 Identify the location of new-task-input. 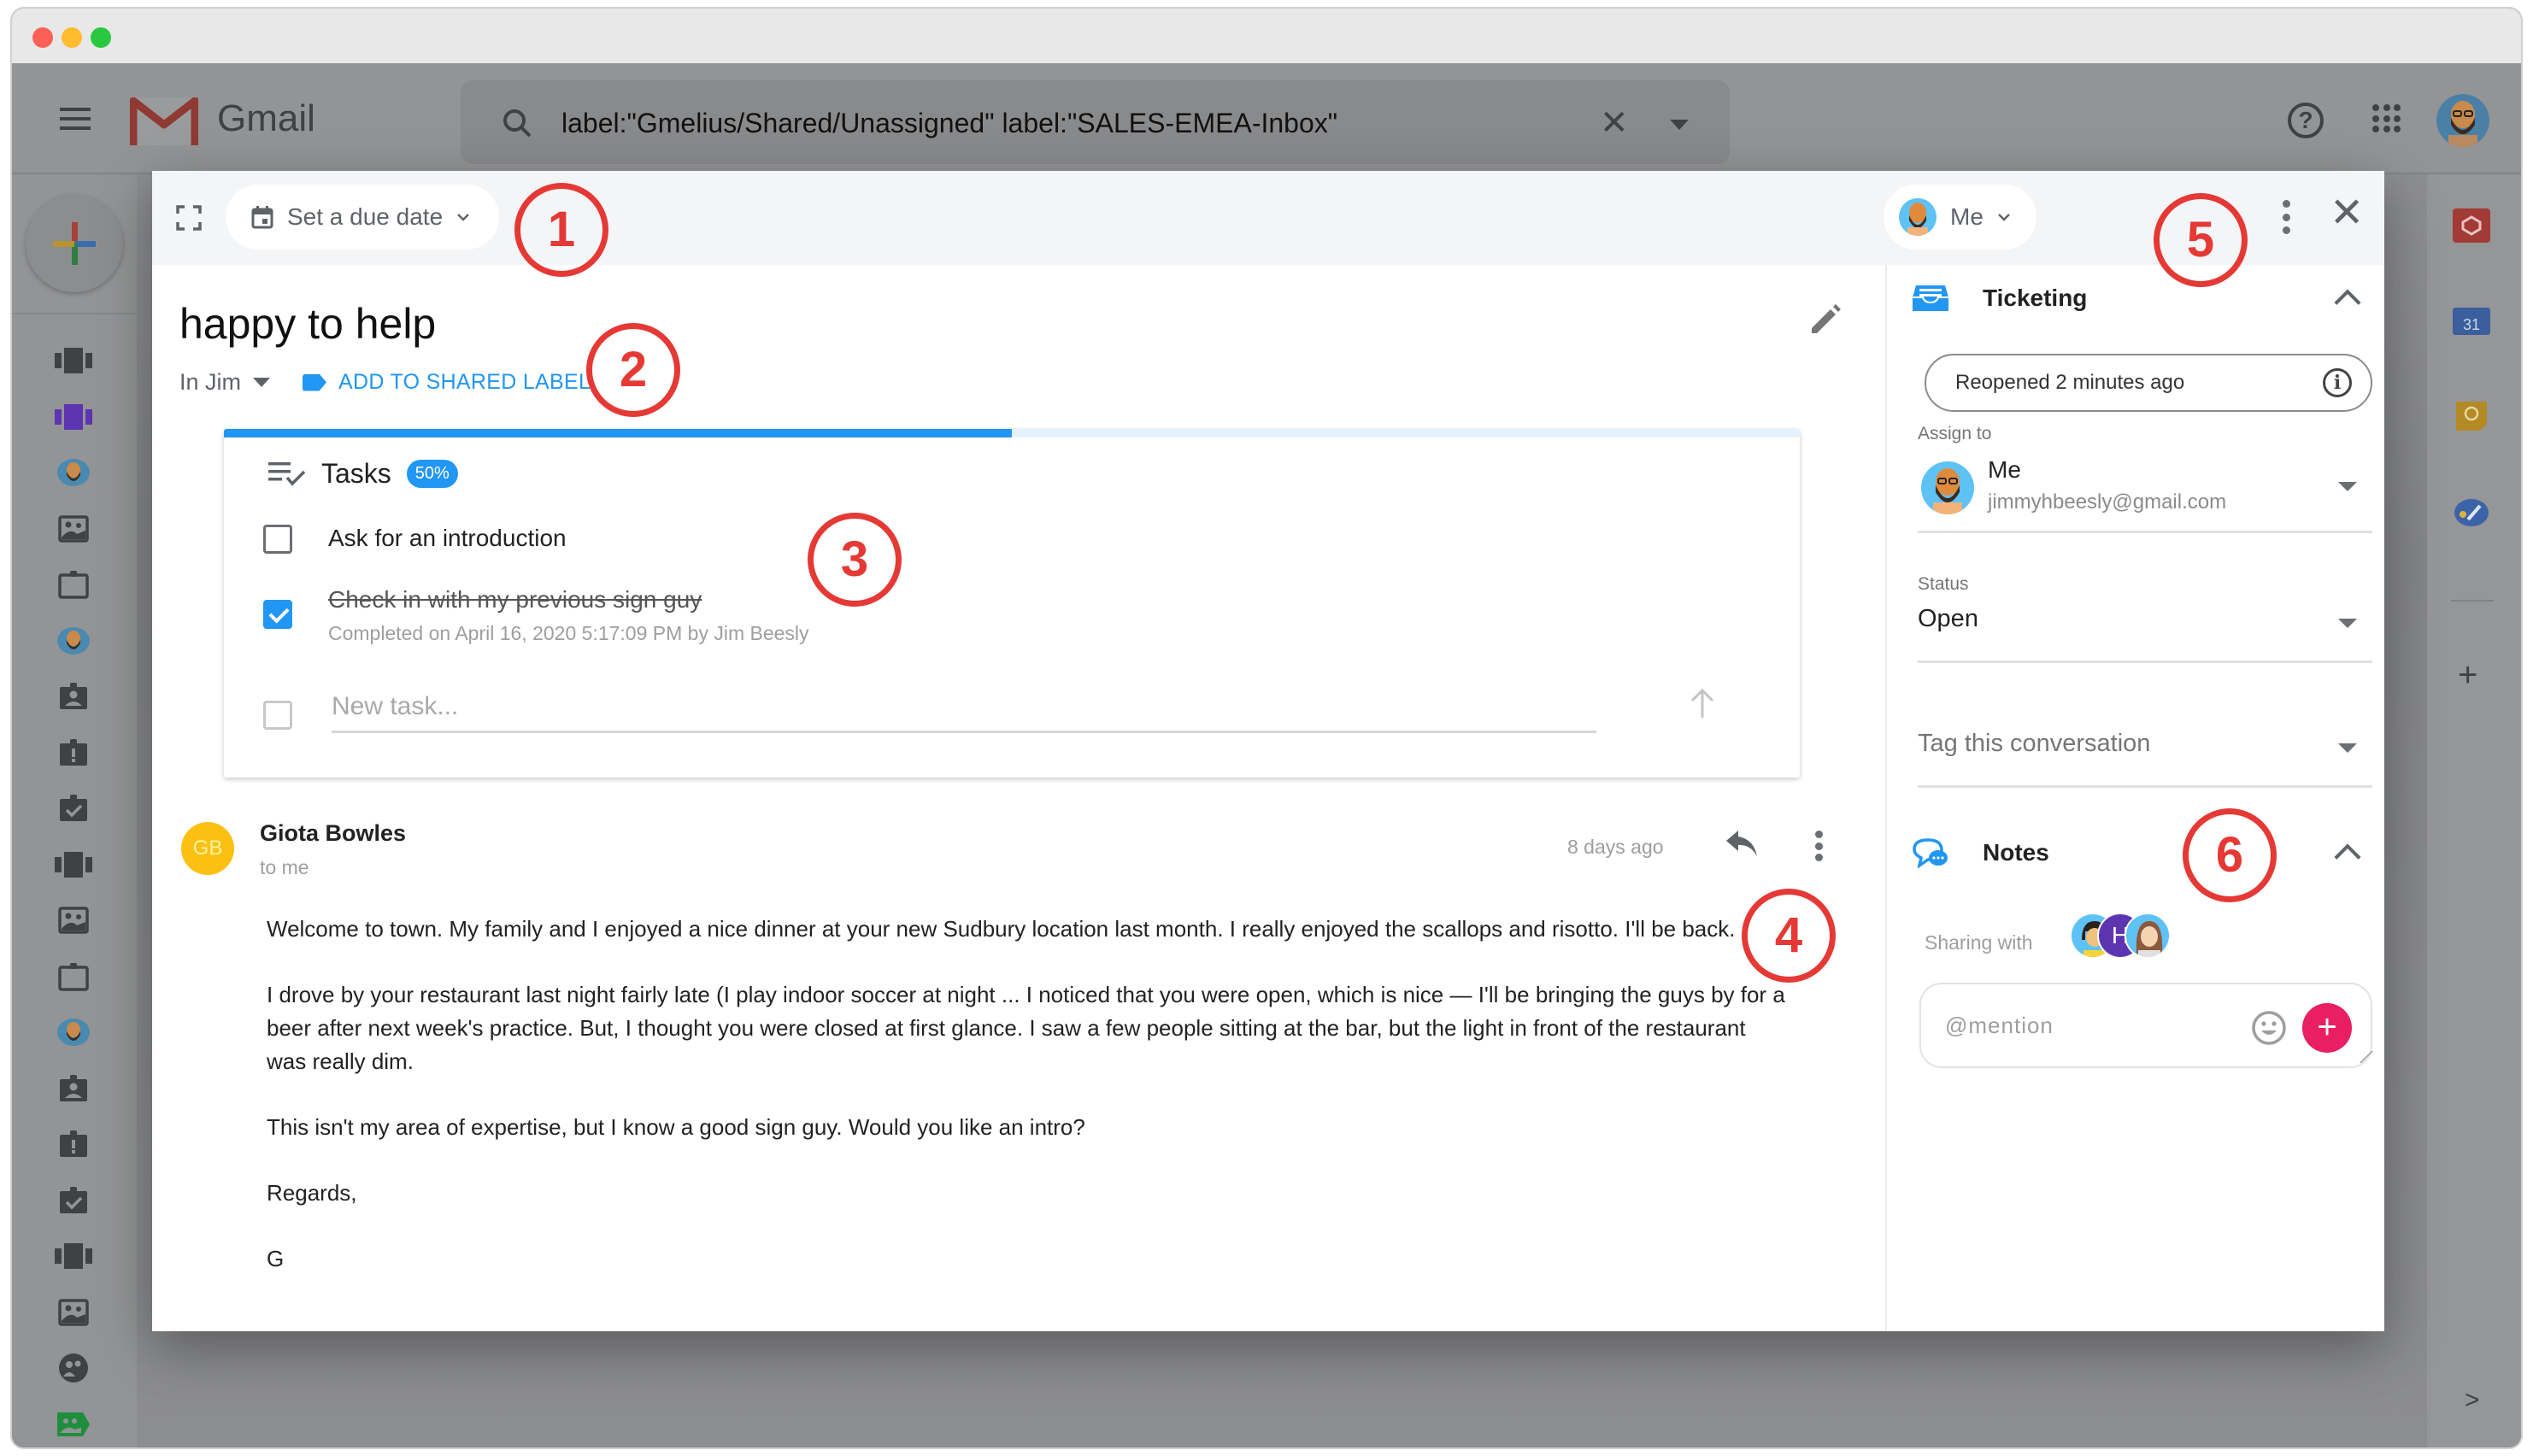
(964, 707).